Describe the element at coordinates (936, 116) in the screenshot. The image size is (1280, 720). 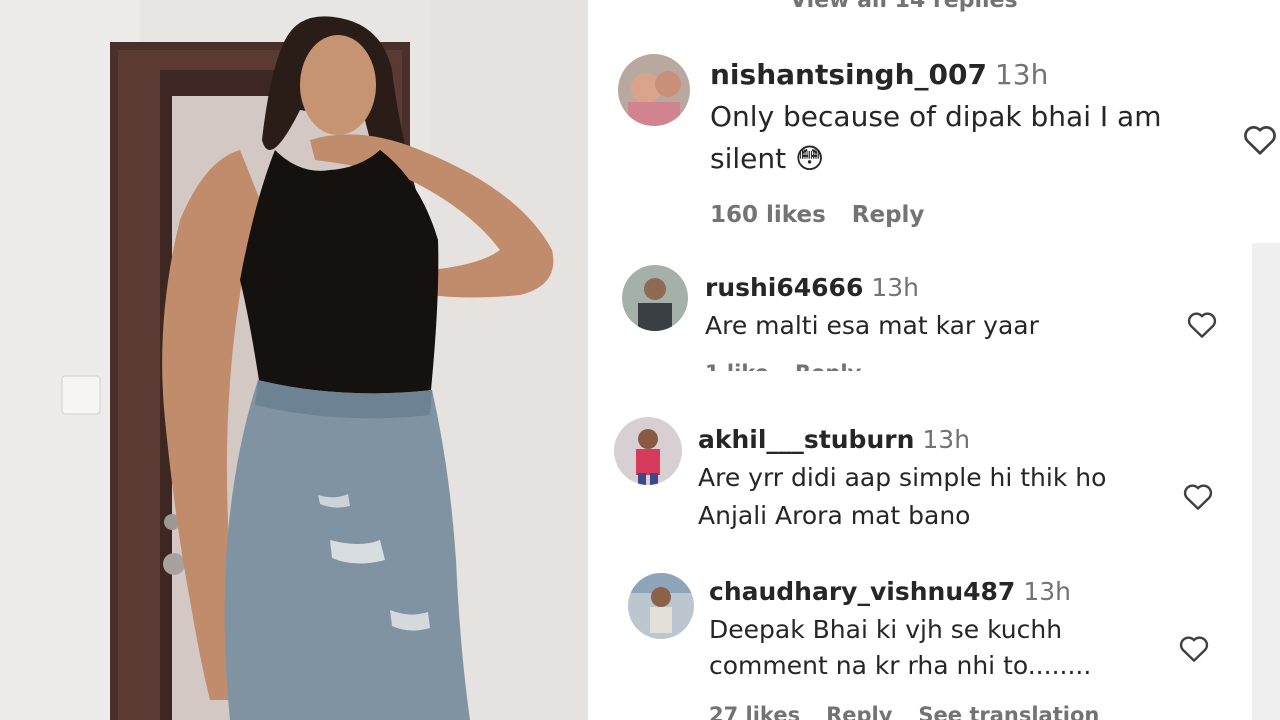
I see `comment-text-line: Only because of dipak bhai I am` at that location.